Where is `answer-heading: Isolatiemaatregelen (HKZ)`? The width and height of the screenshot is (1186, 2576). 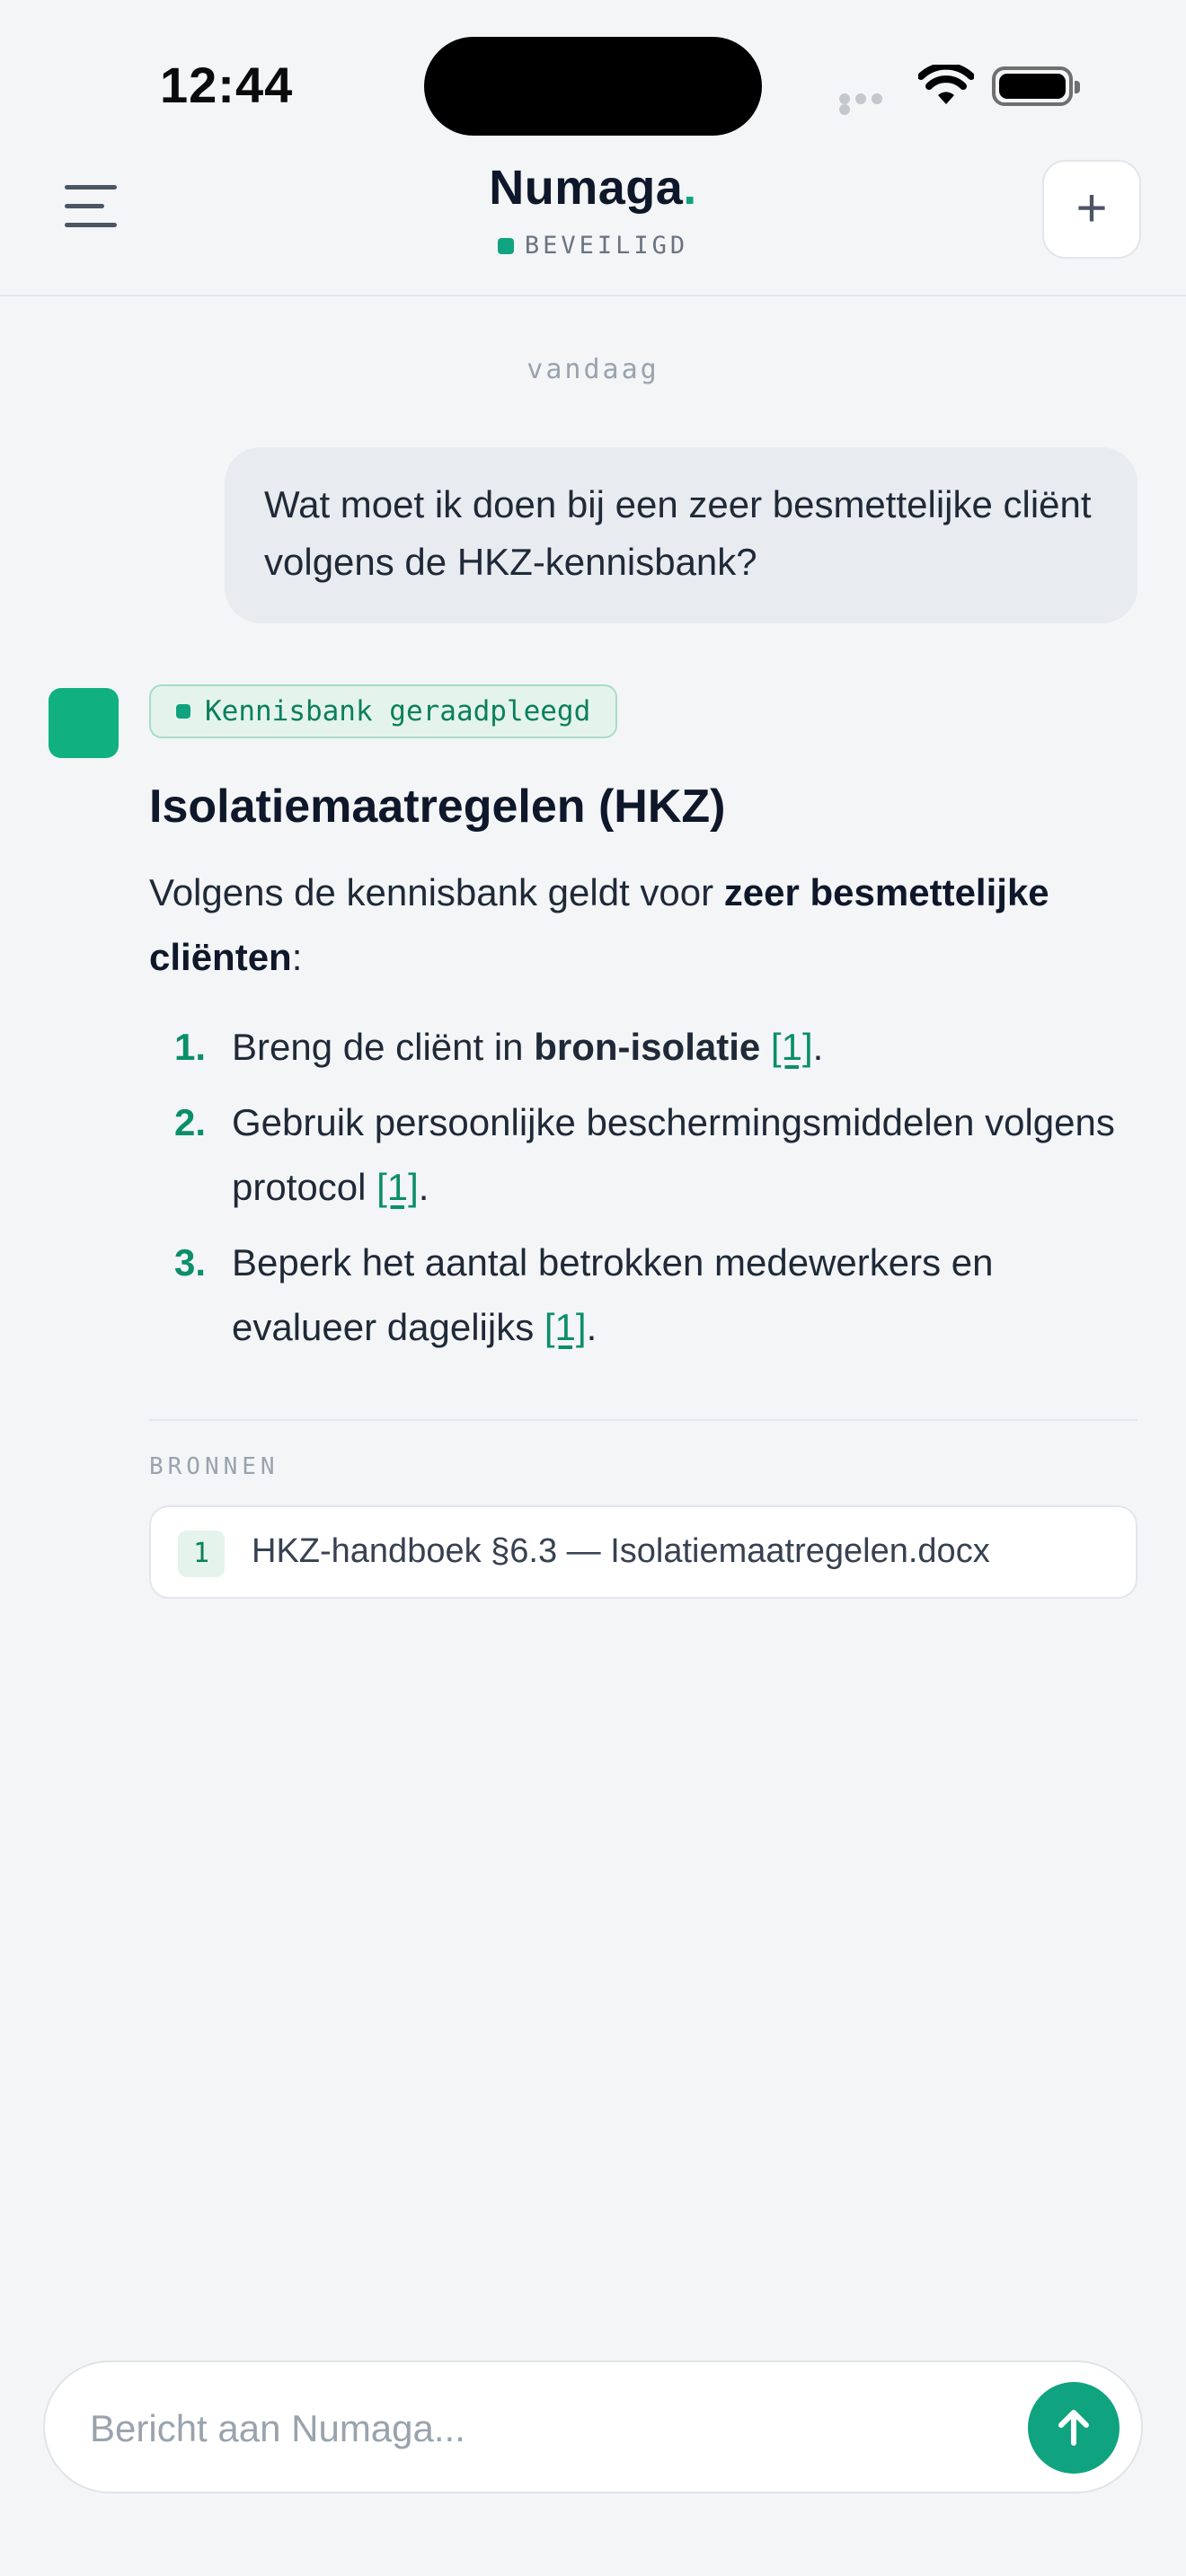 answer-heading: Isolatiemaatregelen (HKZ) is located at coordinates (437, 807).